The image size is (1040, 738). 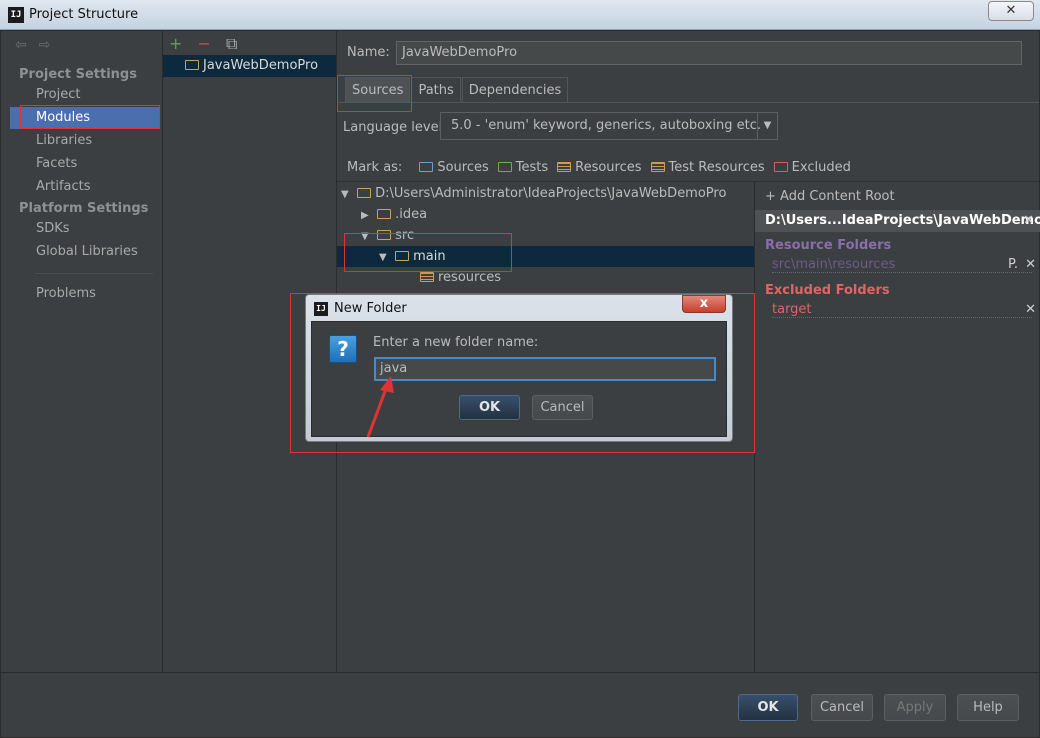 What do you see at coordinates (842, 707) in the screenshot?
I see `cancel-button: Cancel` at bounding box center [842, 707].